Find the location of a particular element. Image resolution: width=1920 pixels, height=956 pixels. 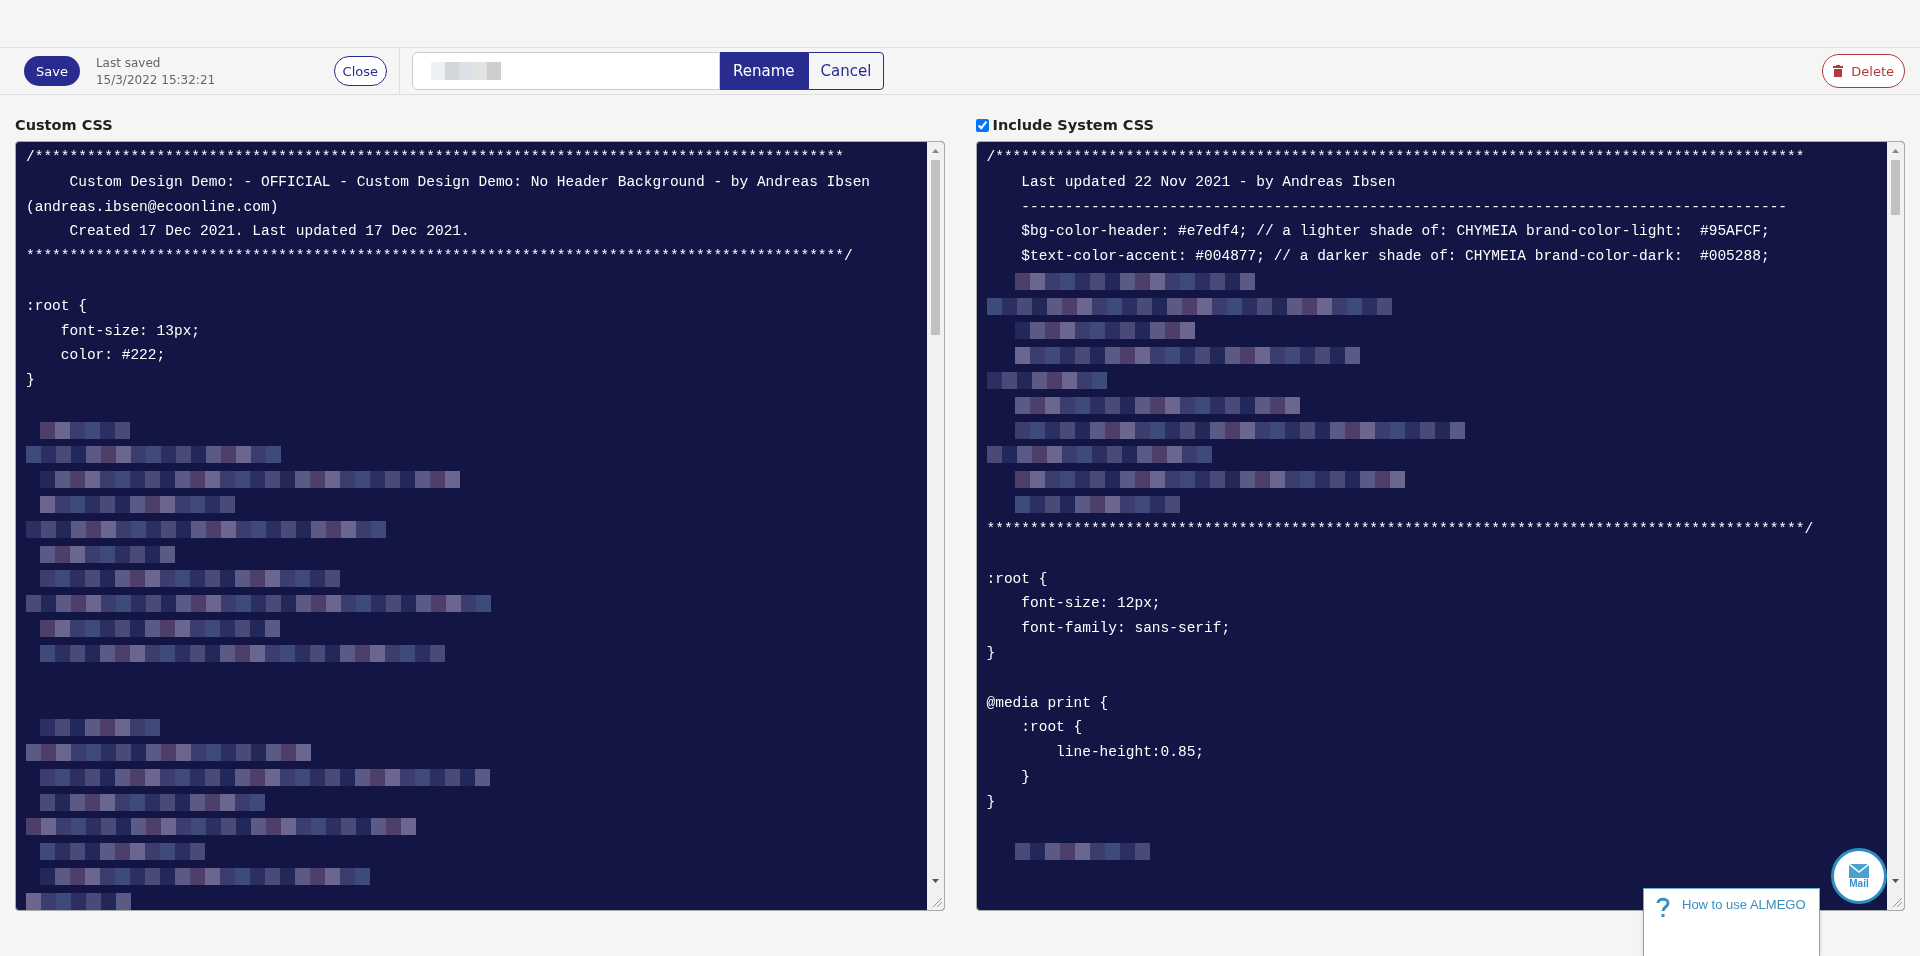

editor-label: Custom CSS is located at coordinates (64, 125).